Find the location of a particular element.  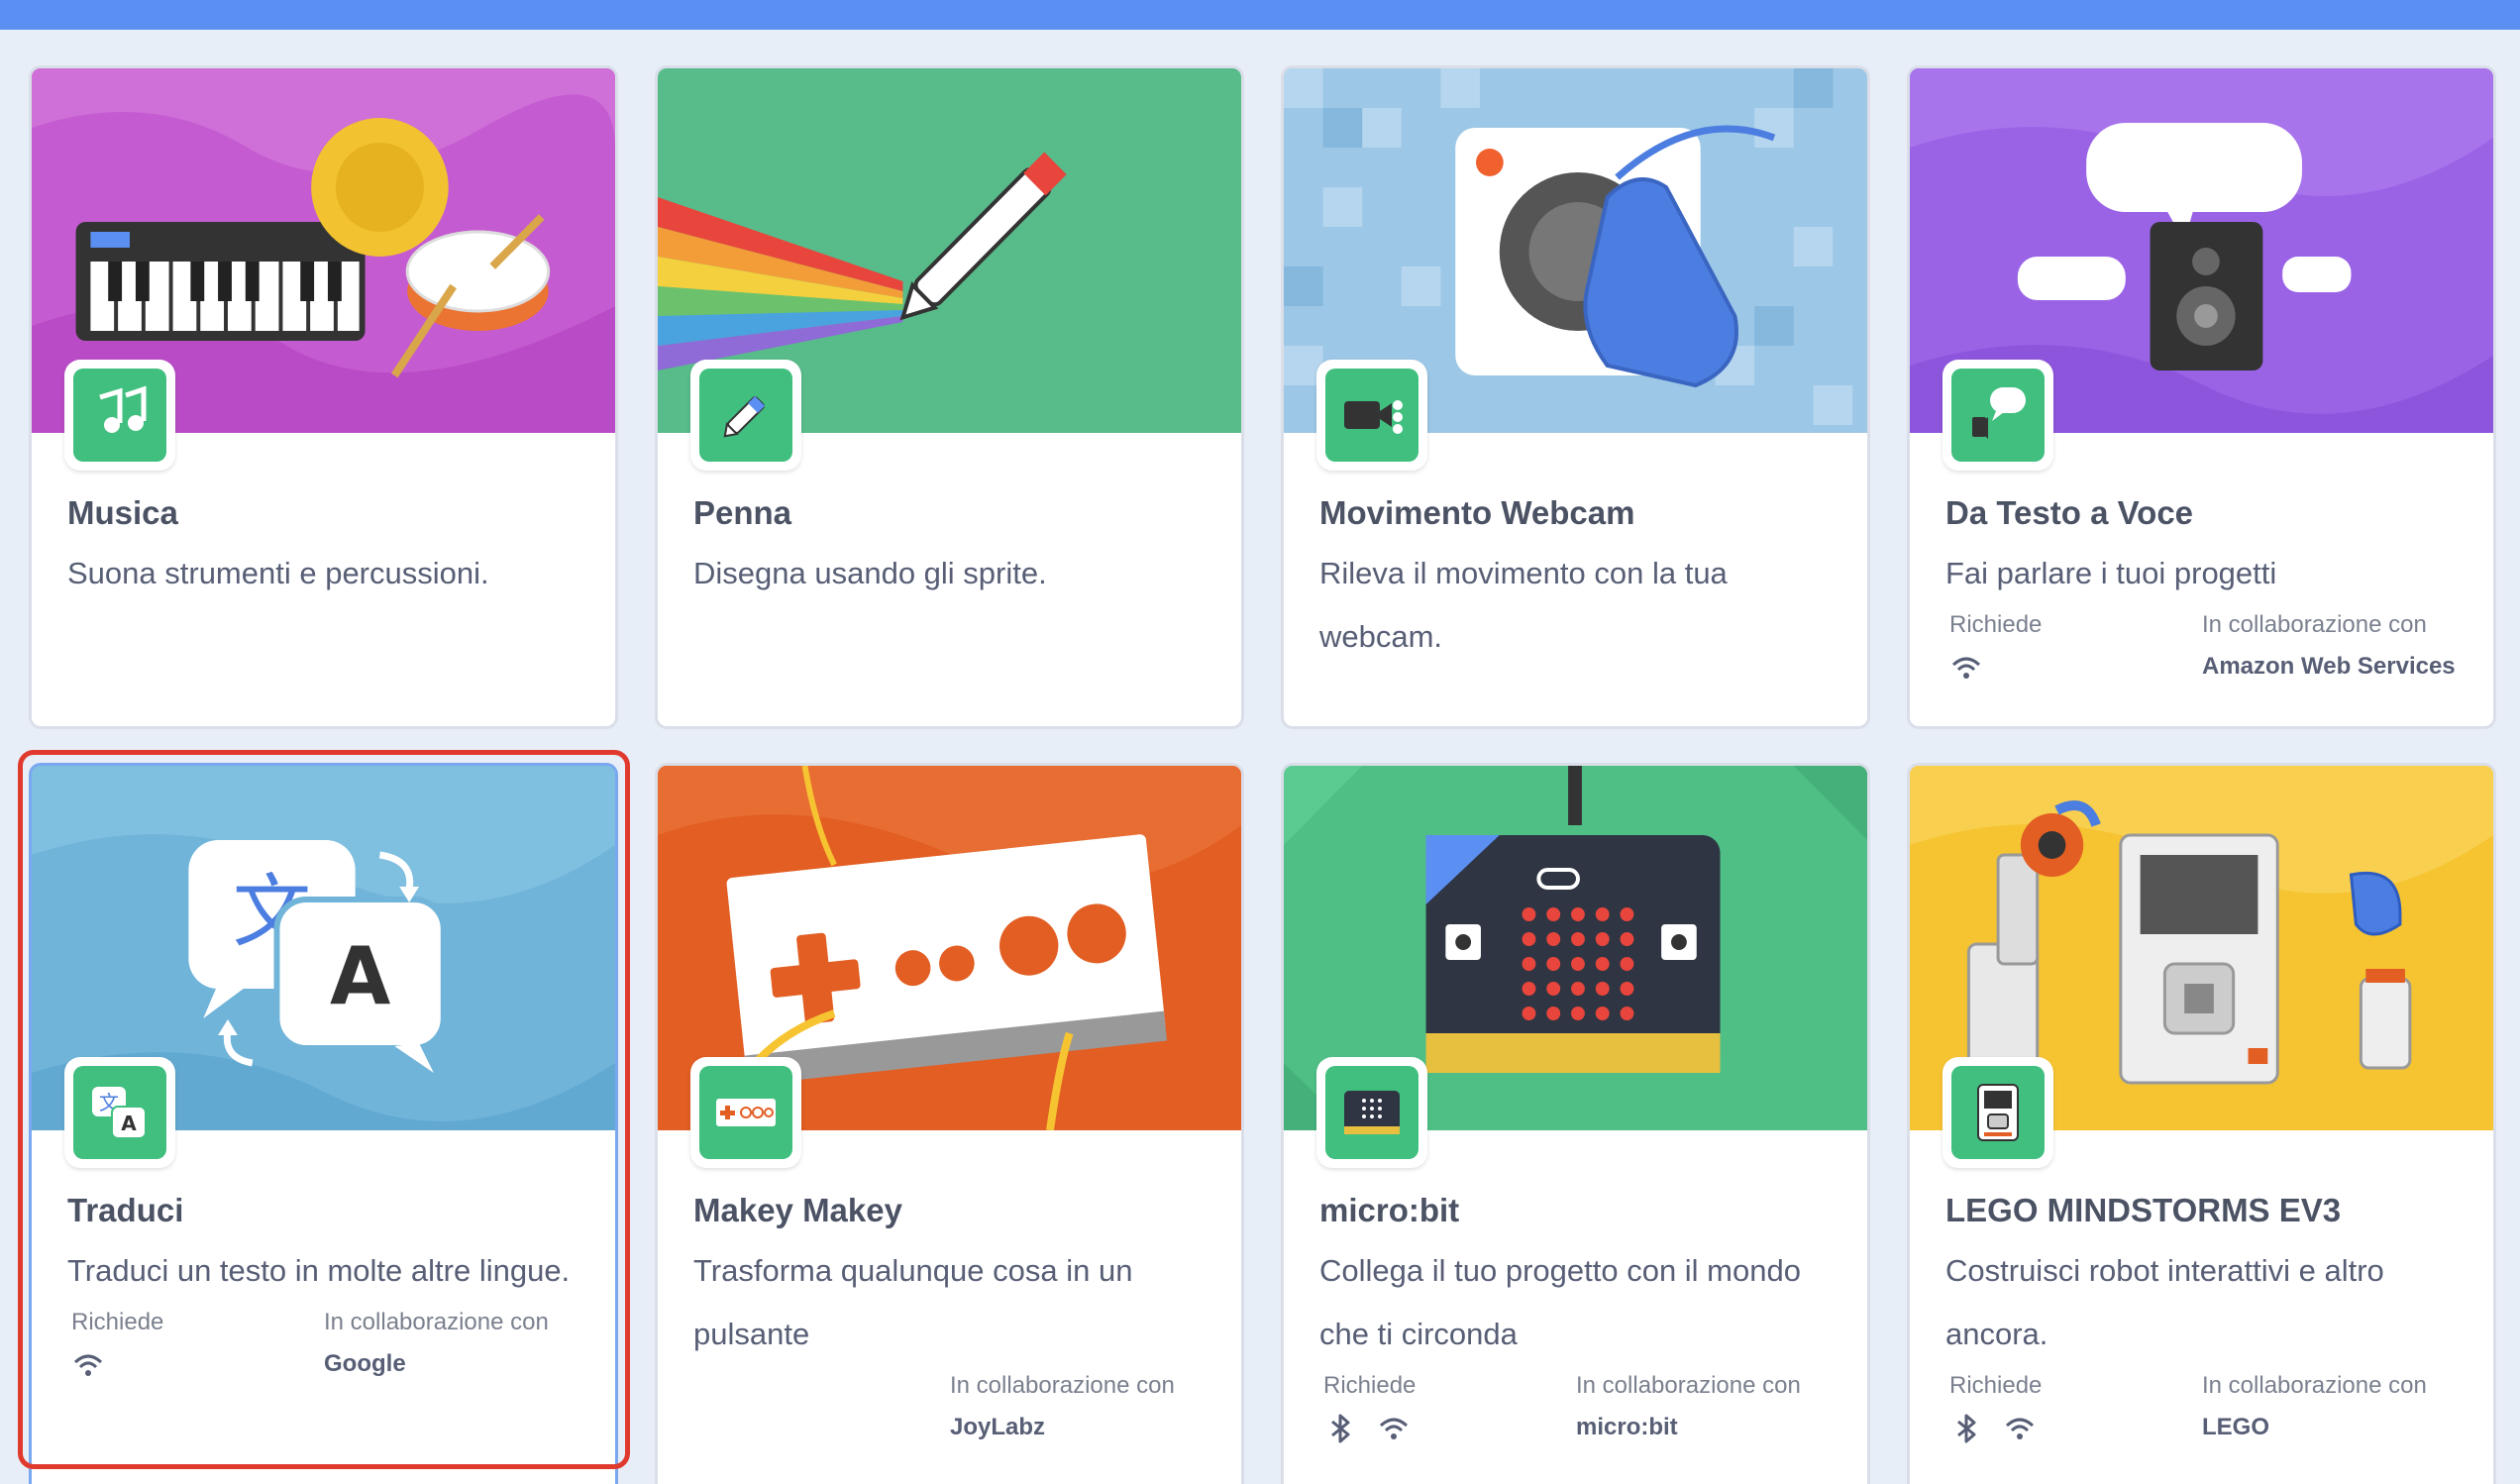

extension-title: Da Testo a Voce is located at coordinates (2069, 513).